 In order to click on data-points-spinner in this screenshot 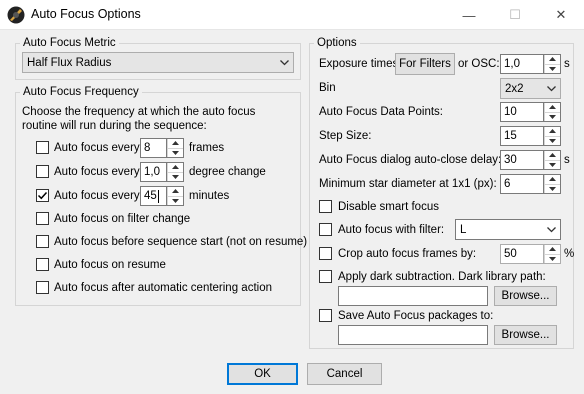, I will do `click(552, 112)`.